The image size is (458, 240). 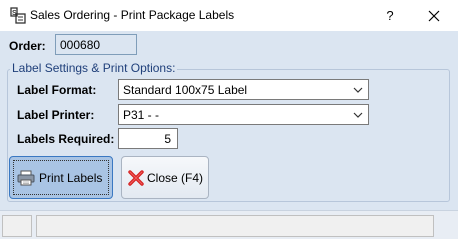 What do you see at coordinates (148, 138) in the screenshot?
I see `labels-required-input: 5` at bounding box center [148, 138].